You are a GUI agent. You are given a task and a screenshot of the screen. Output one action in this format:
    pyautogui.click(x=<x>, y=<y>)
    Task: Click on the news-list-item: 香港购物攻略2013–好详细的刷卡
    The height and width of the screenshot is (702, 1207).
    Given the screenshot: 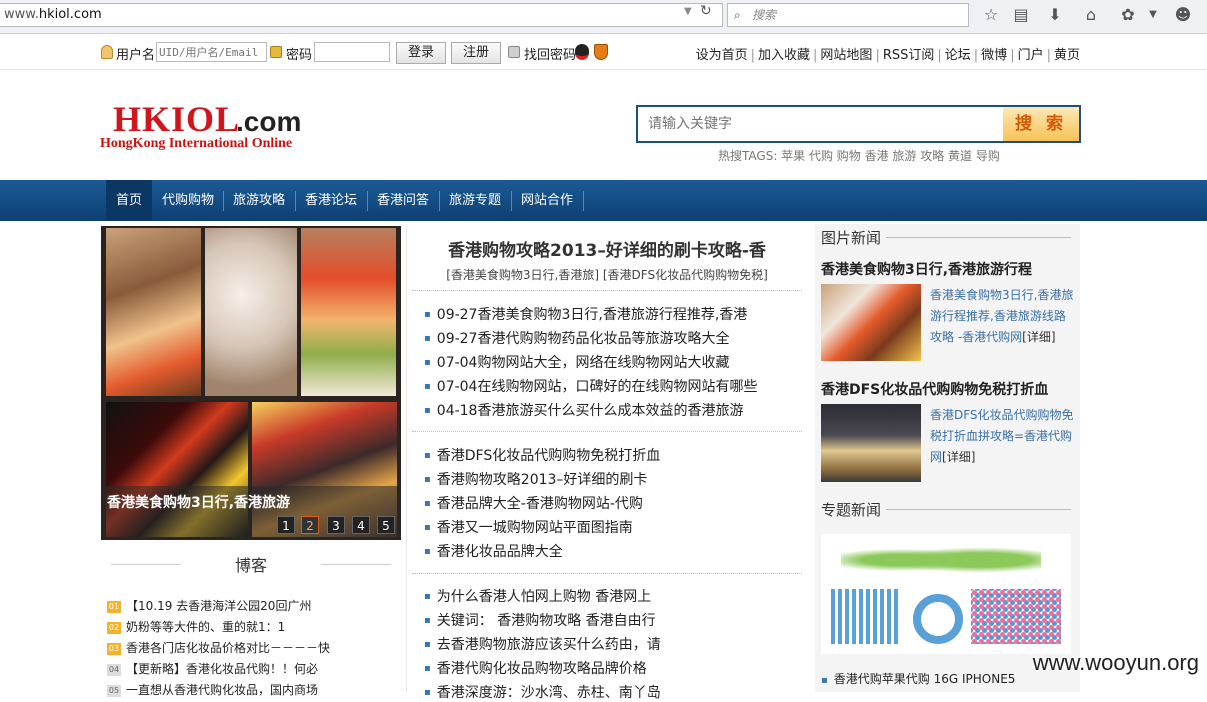 What is the action you would take?
    pyautogui.click(x=536, y=479)
    